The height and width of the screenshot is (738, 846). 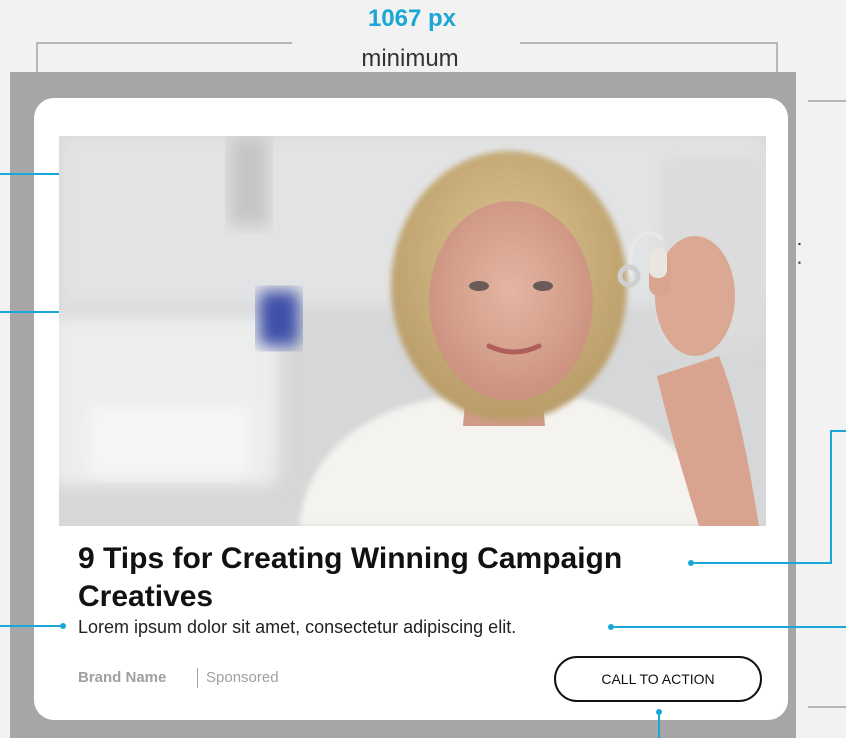 What do you see at coordinates (122, 677) in the screenshot?
I see `brand-name: Brand Name` at bounding box center [122, 677].